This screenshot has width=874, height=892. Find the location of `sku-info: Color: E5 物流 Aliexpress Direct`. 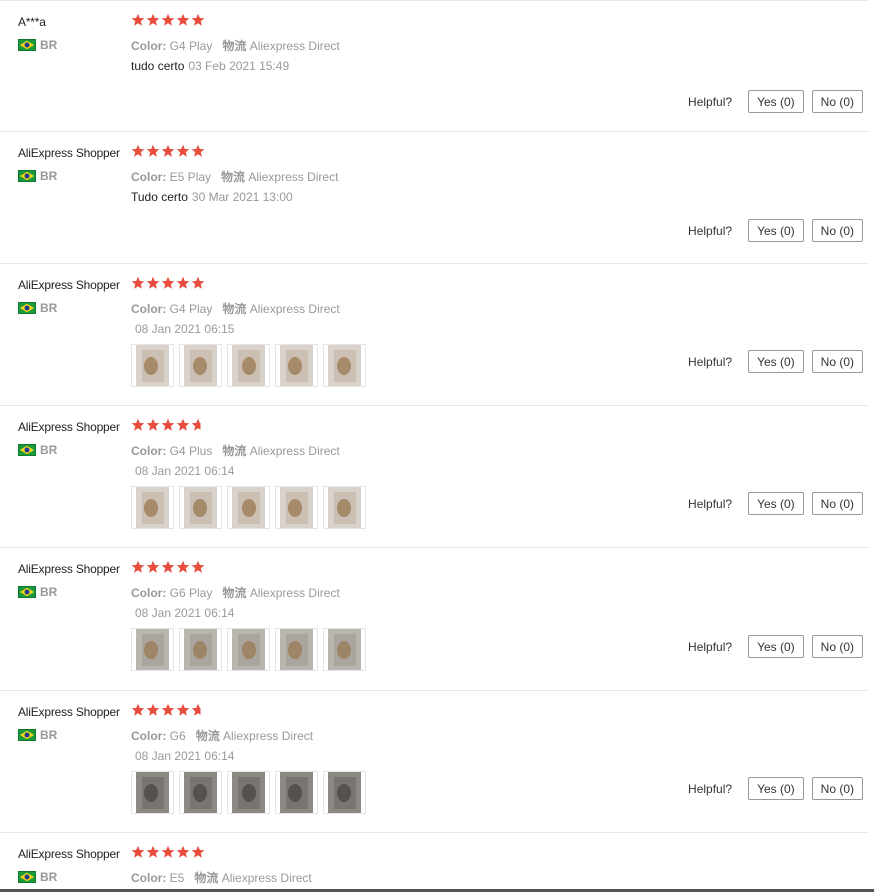

sku-info: Color: E5 物流 Aliexpress Direct is located at coordinates (221, 877).